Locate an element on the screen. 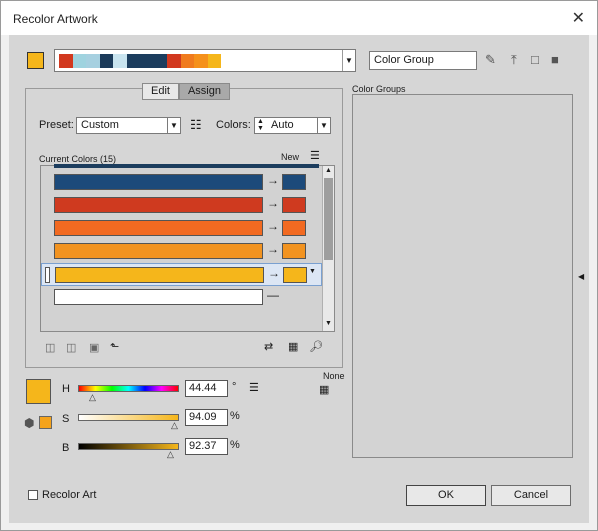 This screenshot has width=598, height=531. recolor-art-label: Recolor Art is located at coordinates (69, 495).